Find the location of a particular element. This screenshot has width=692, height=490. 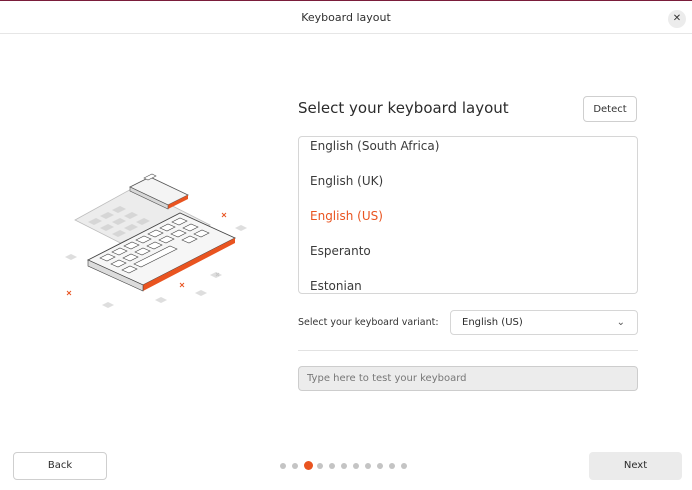

variant-label: Select your keyboard variant: is located at coordinates (368, 322).